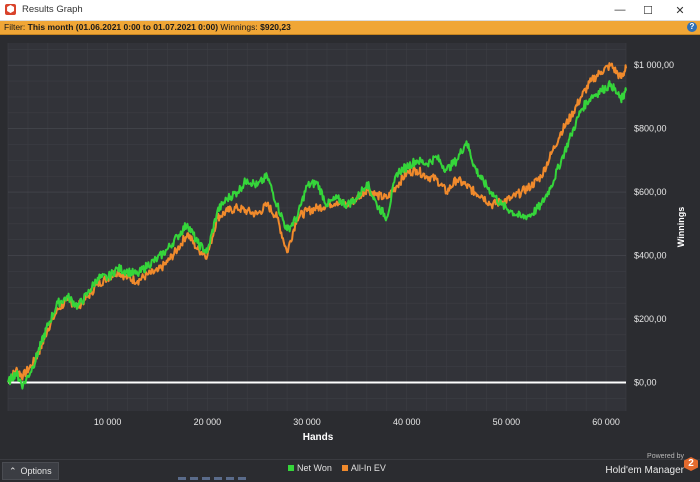 The width and height of the screenshot is (700, 482). I want to click on x-axis-label: Hands, so click(318, 437).